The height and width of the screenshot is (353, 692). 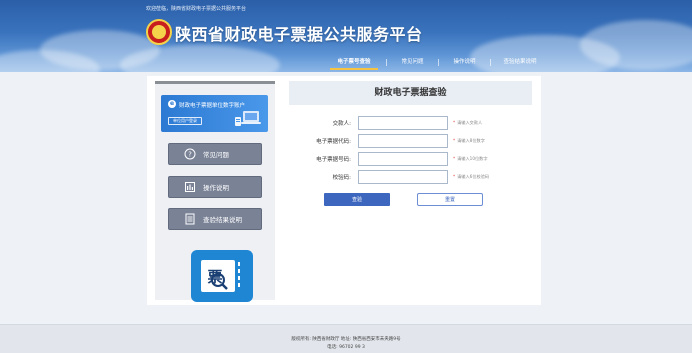 I want to click on main-nav: 电子票号查验 常见问题 操作说明 查验结果说明, so click(x=435, y=64).